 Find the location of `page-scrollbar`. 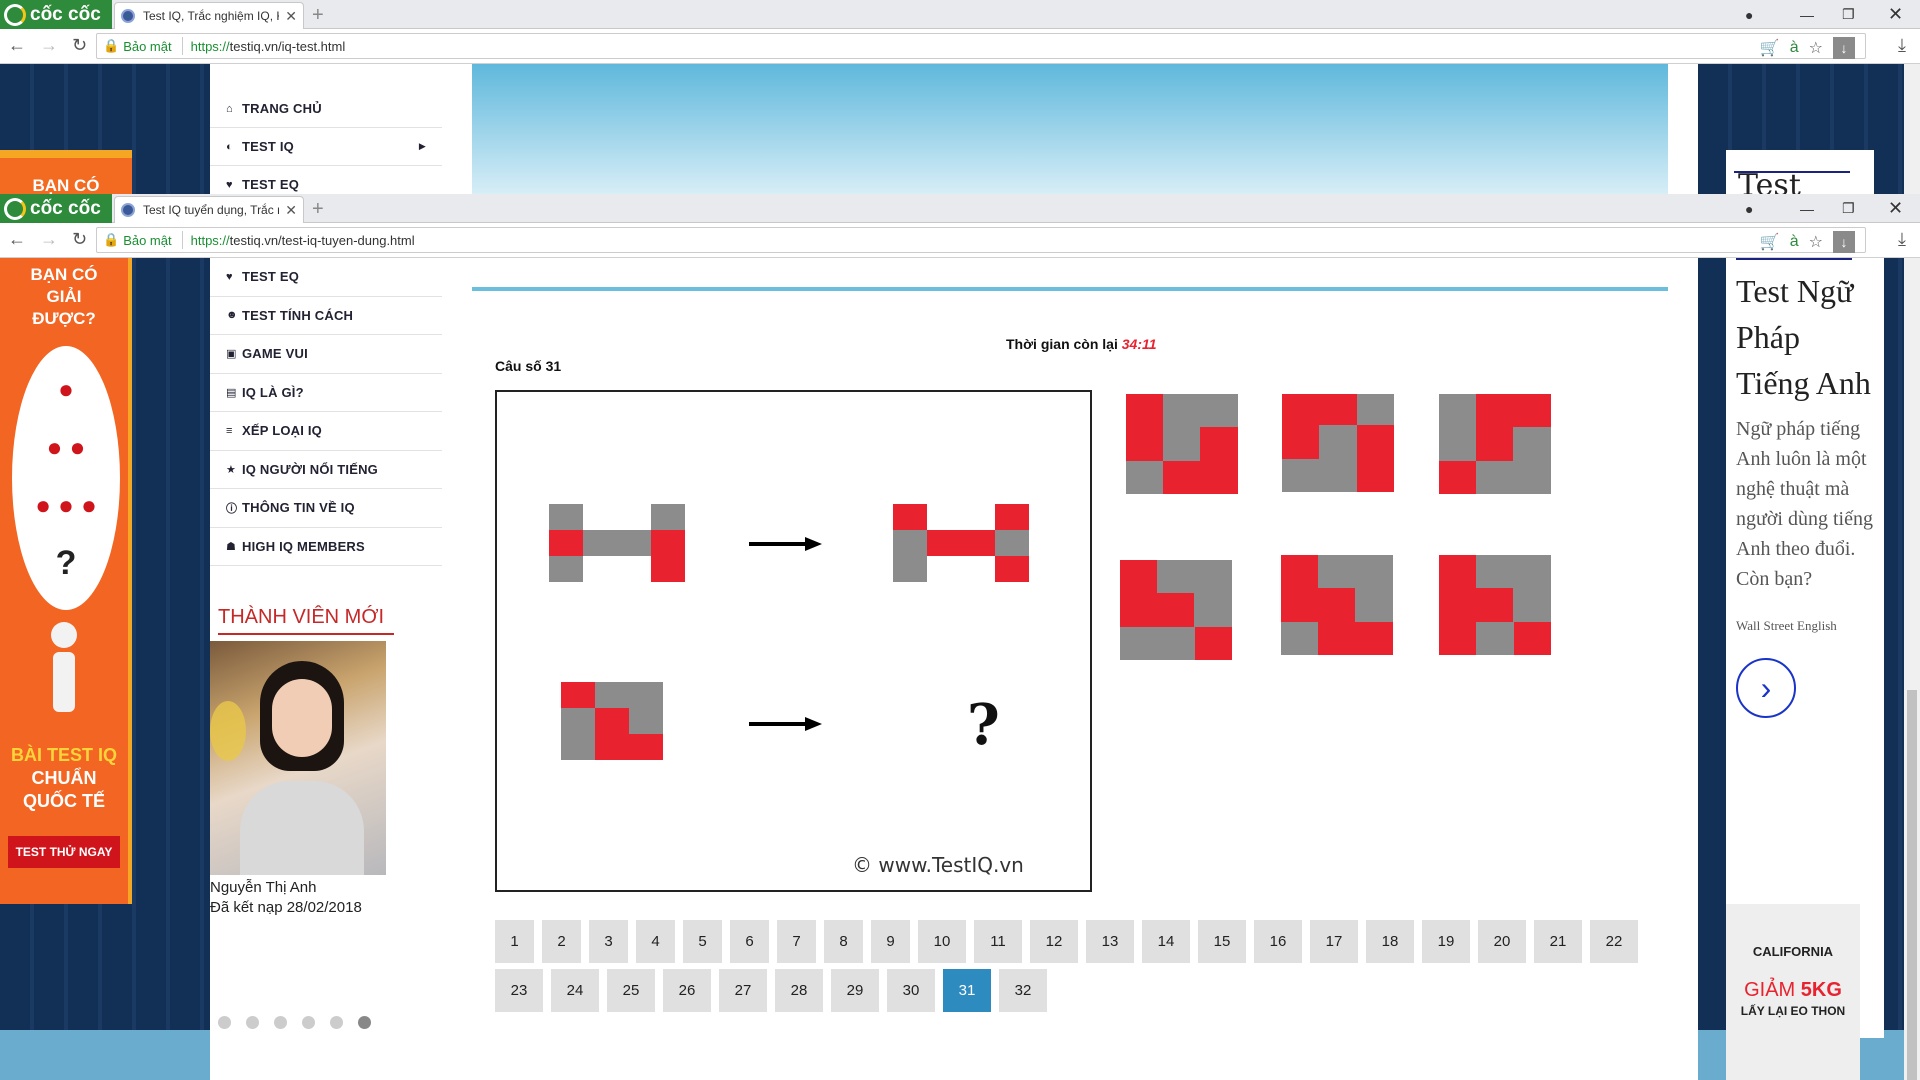

page-scrollbar is located at coordinates (1912, 669).